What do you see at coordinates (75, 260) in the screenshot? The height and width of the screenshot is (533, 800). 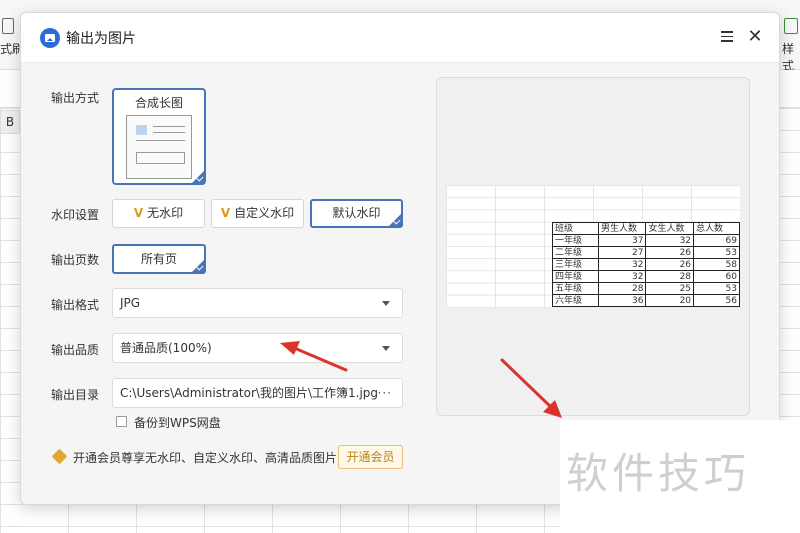 I see `pages-label: 输出页数` at bounding box center [75, 260].